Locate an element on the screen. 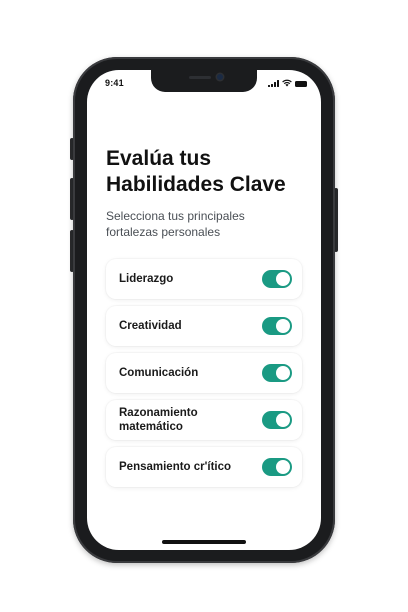 The image size is (408, 612). speaker-grille is located at coordinates (200, 77).